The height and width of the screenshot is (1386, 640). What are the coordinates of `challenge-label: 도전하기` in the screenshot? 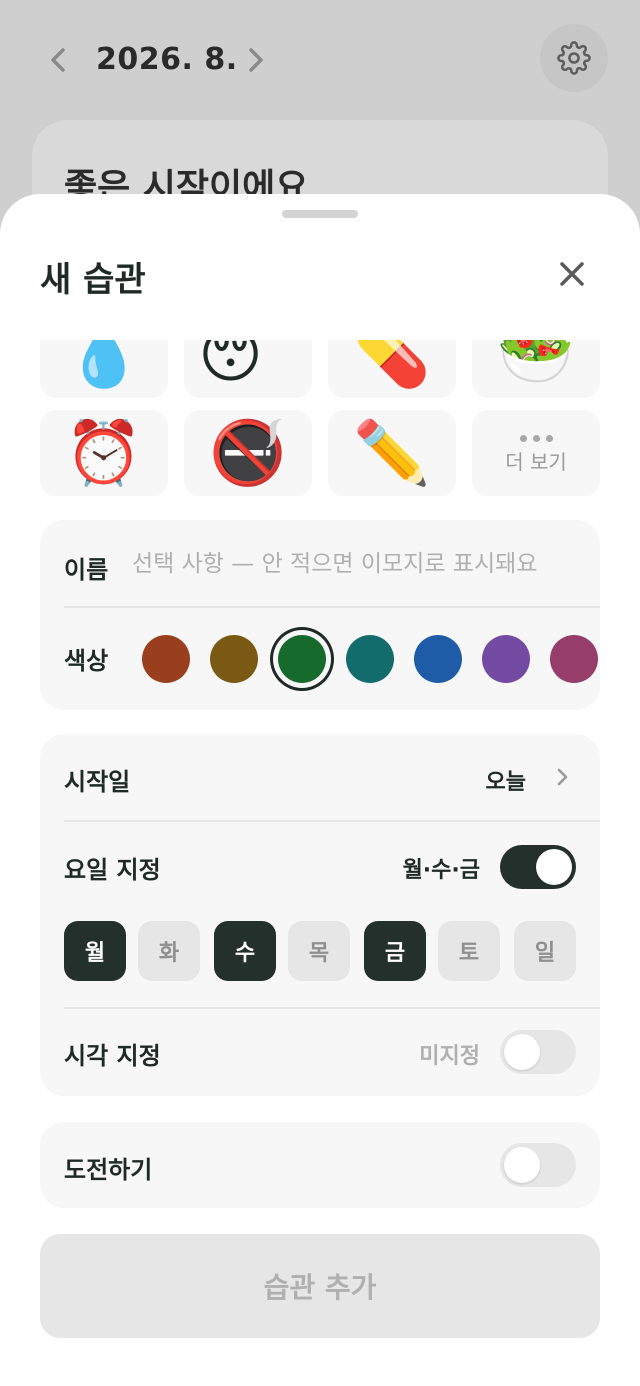 It's located at (108, 1170).